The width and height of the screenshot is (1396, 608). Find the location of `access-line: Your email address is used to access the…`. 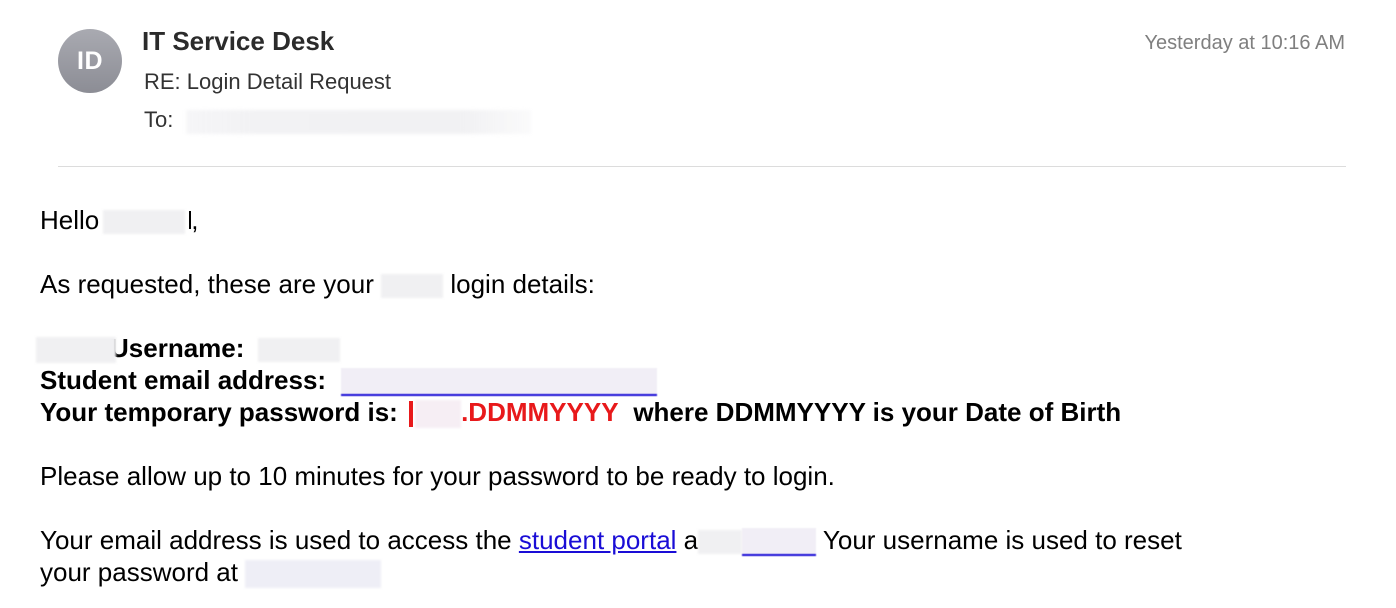

access-line: Your email address is used to access the… is located at coordinates (611, 540).